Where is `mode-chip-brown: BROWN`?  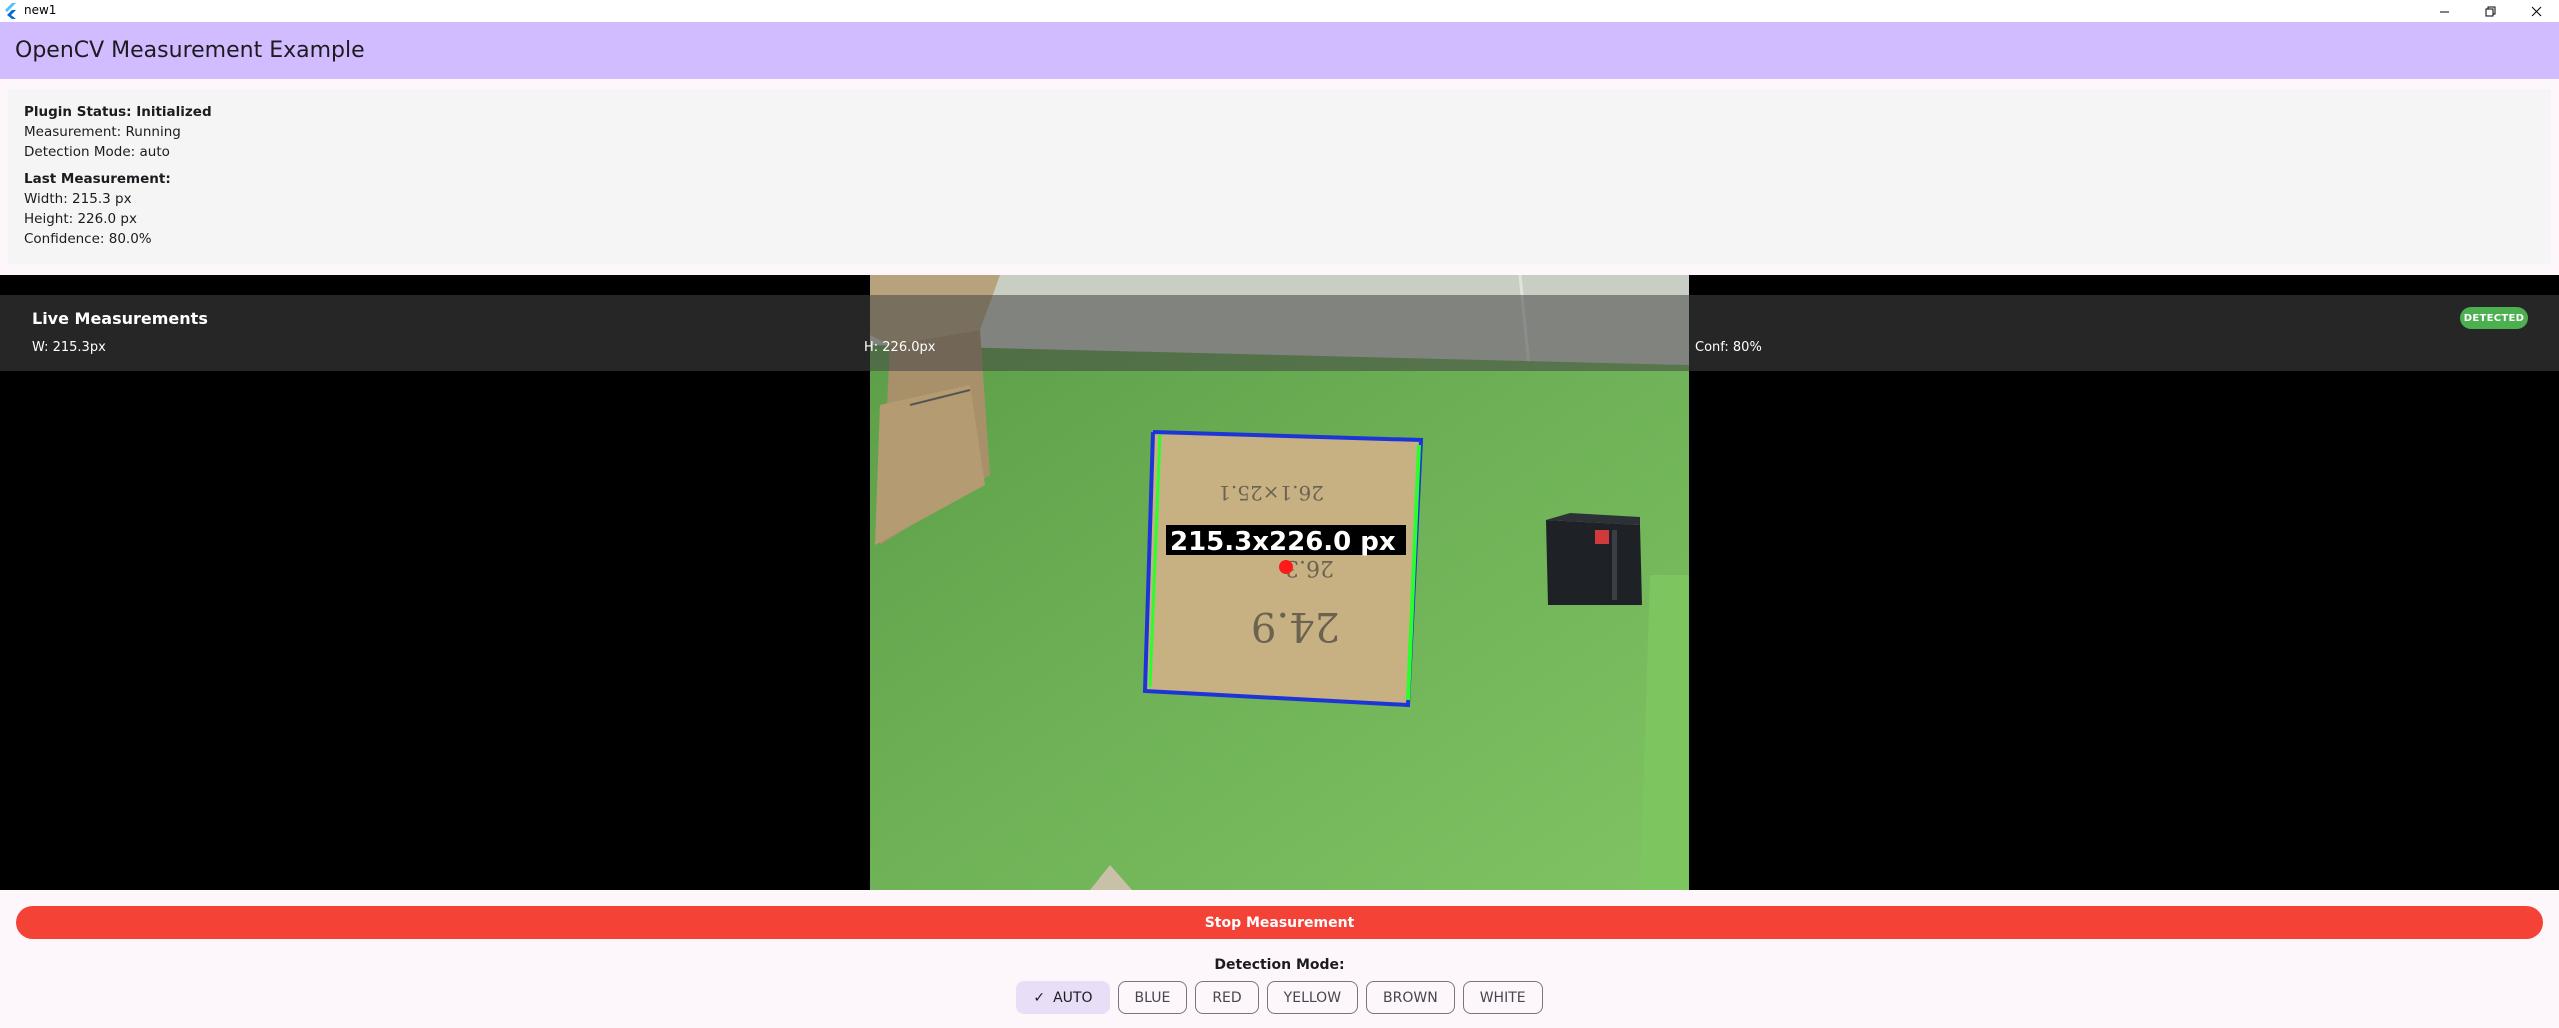 mode-chip-brown: BROWN is located at coordinates (1410, 997).